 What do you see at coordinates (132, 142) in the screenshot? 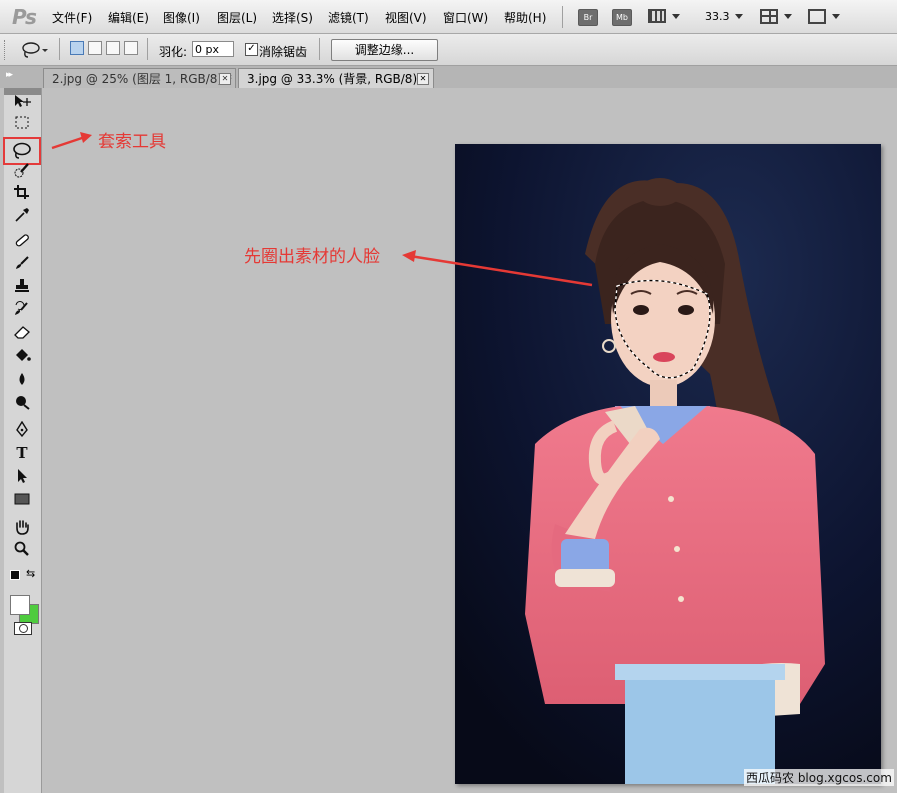
I see `annotation-lasso-label: 套索工具` at bounding box center [132, 142].